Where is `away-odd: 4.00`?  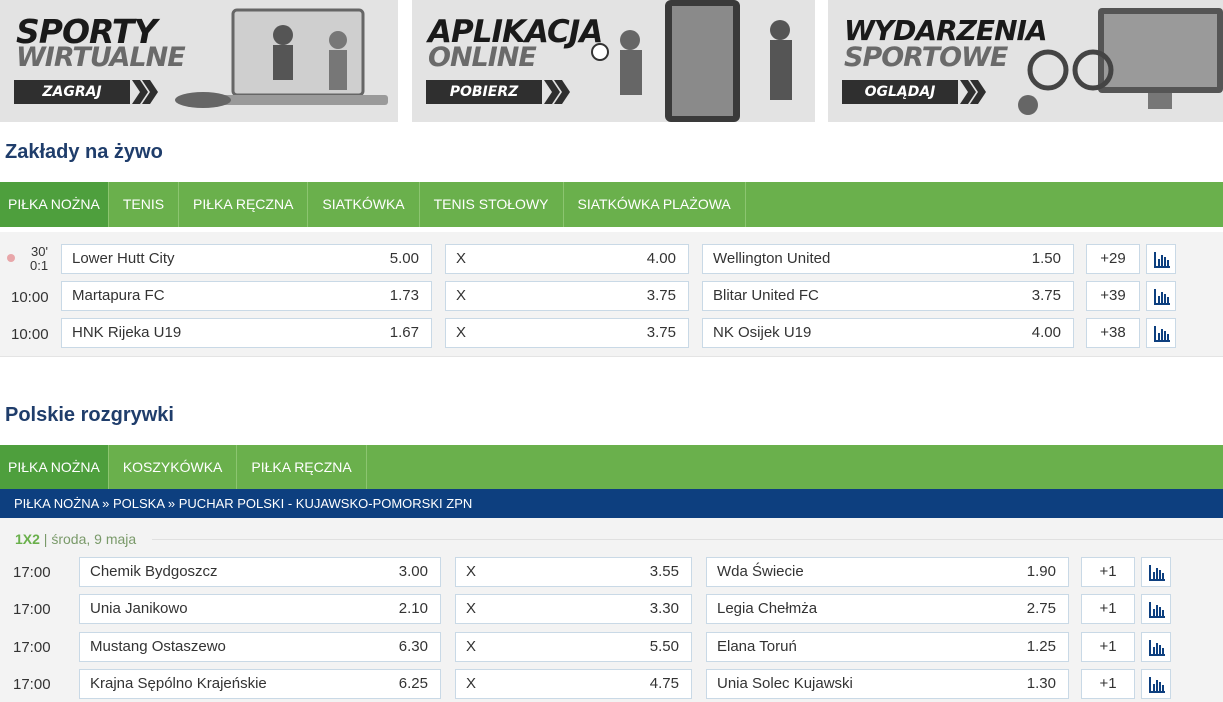
away-odd: 4.00 is located at coordinates (1046, 332).